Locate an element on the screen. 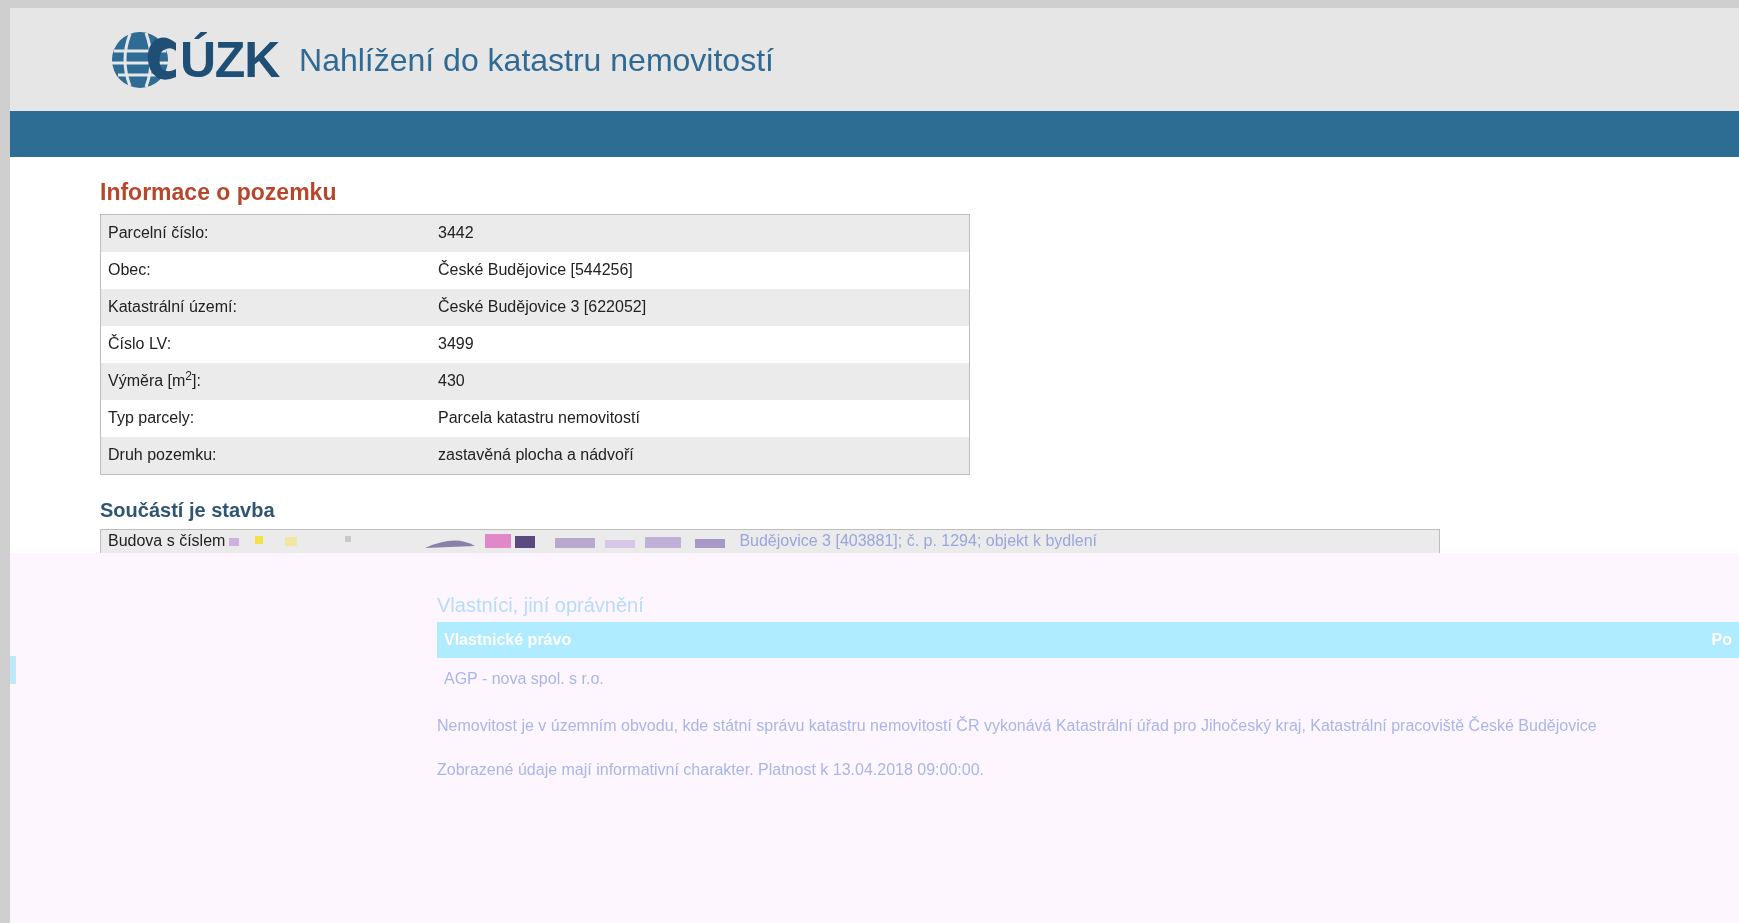 This screenshot has width=1739, height=923. row-value: zastavěná plocha a nádvoří is located at coordinates (536, 455).